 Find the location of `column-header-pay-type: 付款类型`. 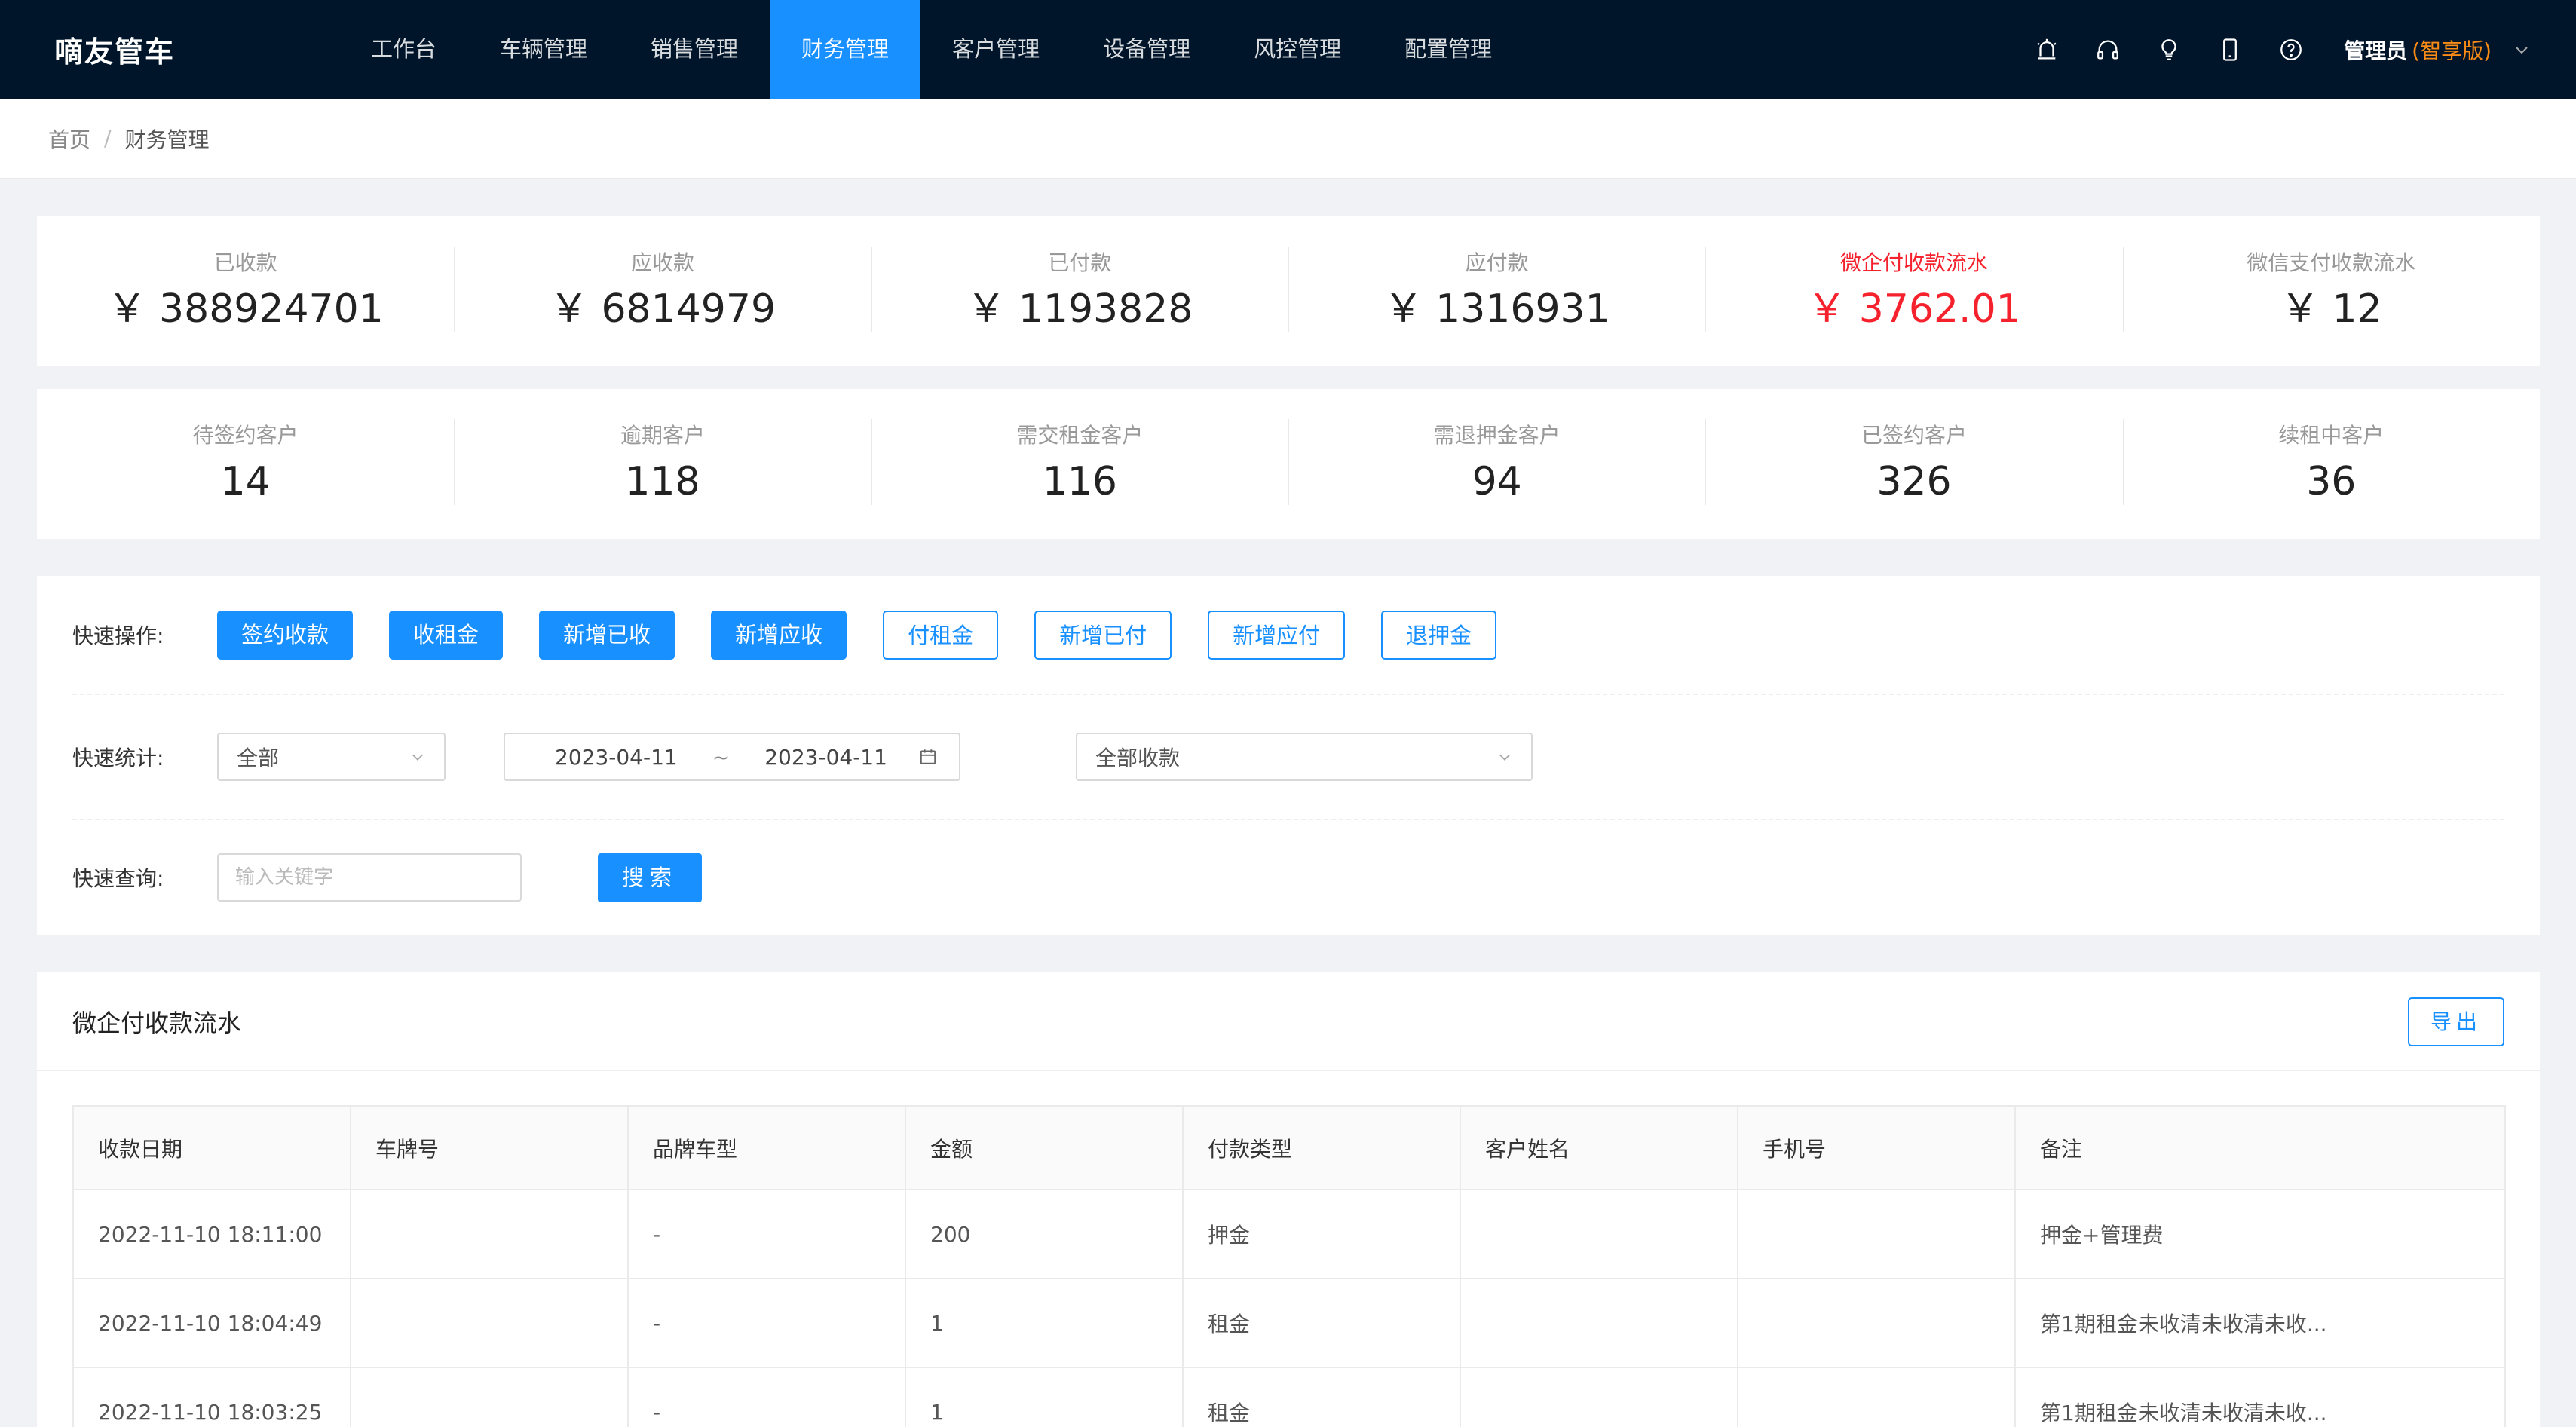

column-header-pay-type: 付款类型 is located at coordinates (1321, 1147).